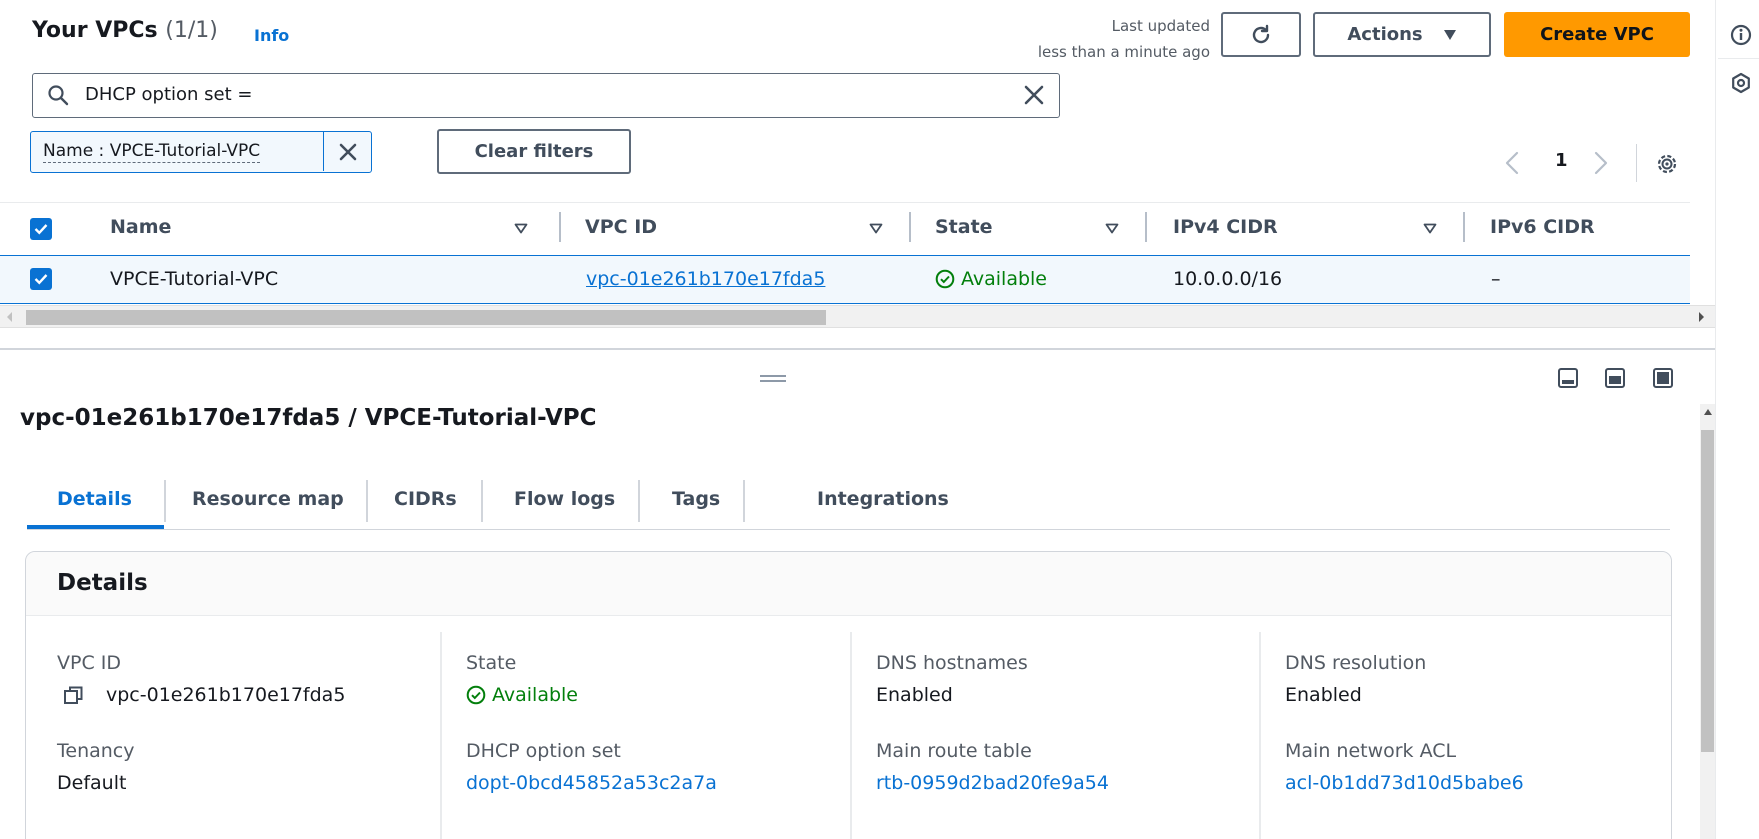 The image size is (1759, 839). I want to click on drag-handle-icon, so click(773, 378).